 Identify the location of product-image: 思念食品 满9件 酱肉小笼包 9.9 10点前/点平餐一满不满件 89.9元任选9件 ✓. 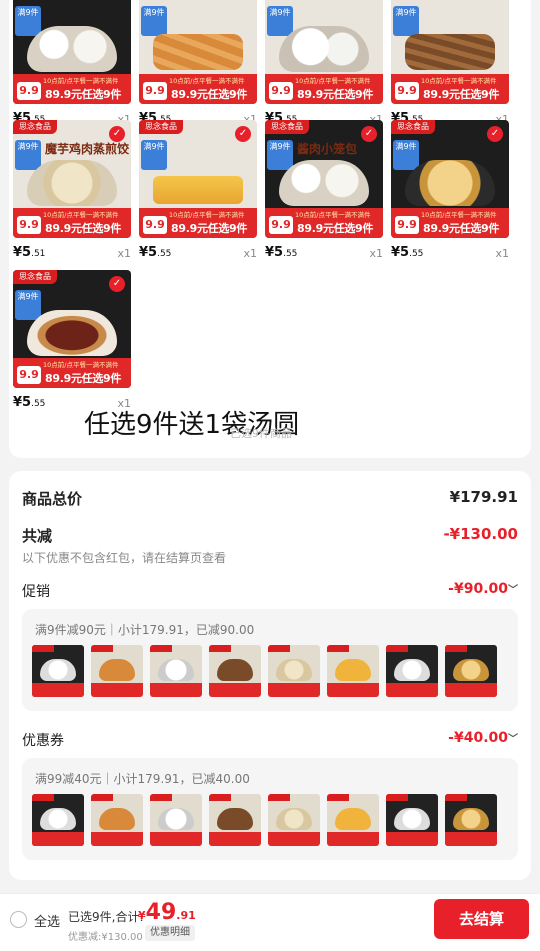
(324, 179).